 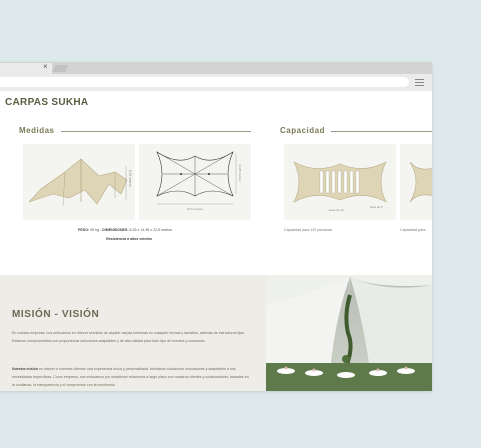 What do you see at coordinates (240, 173) in the screenshot?
I see `width-dimension-label: 14.95 metros` at bounding box center [240, 173].